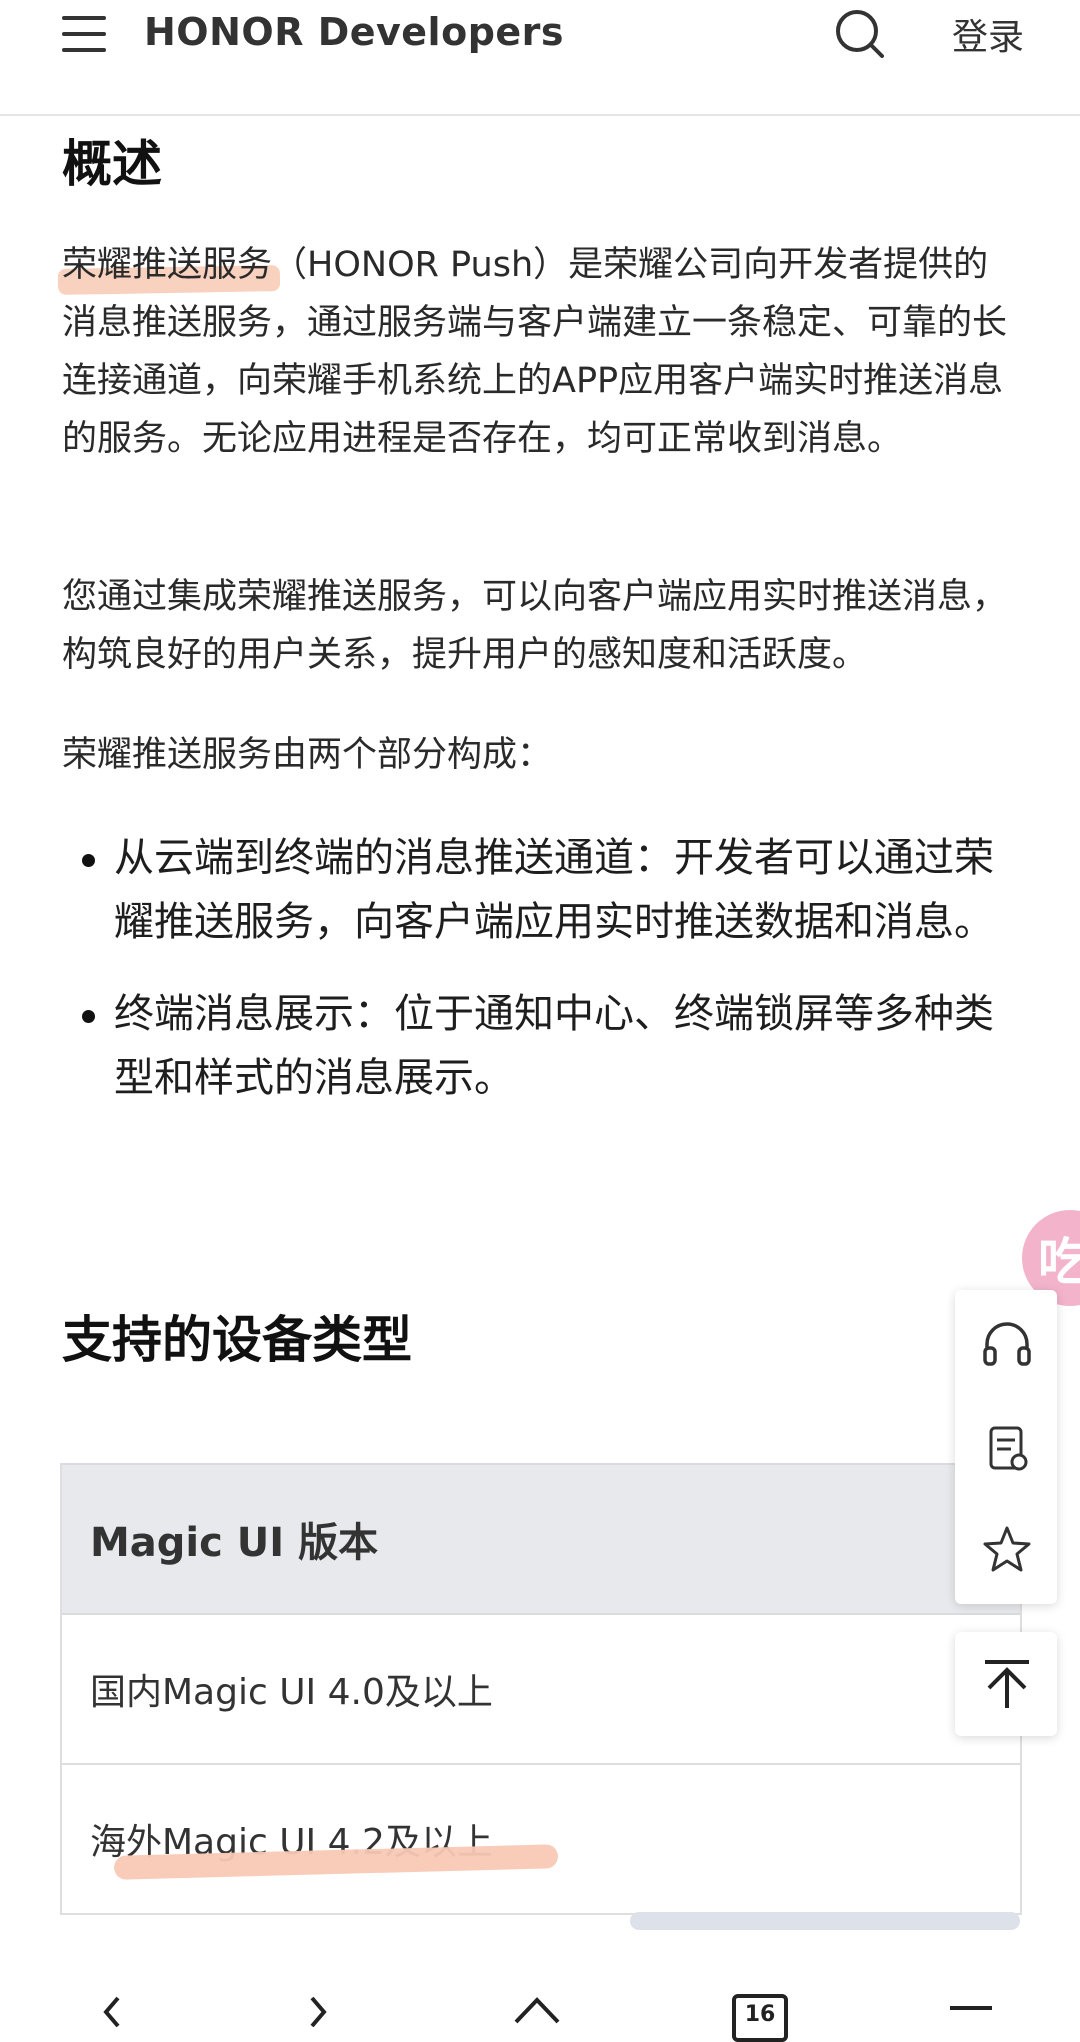 This screenshot has width=1080, height=2042. Describe the element at coordinates (1007, 1344) in the screenshot. I see `headset-icon` at that location.